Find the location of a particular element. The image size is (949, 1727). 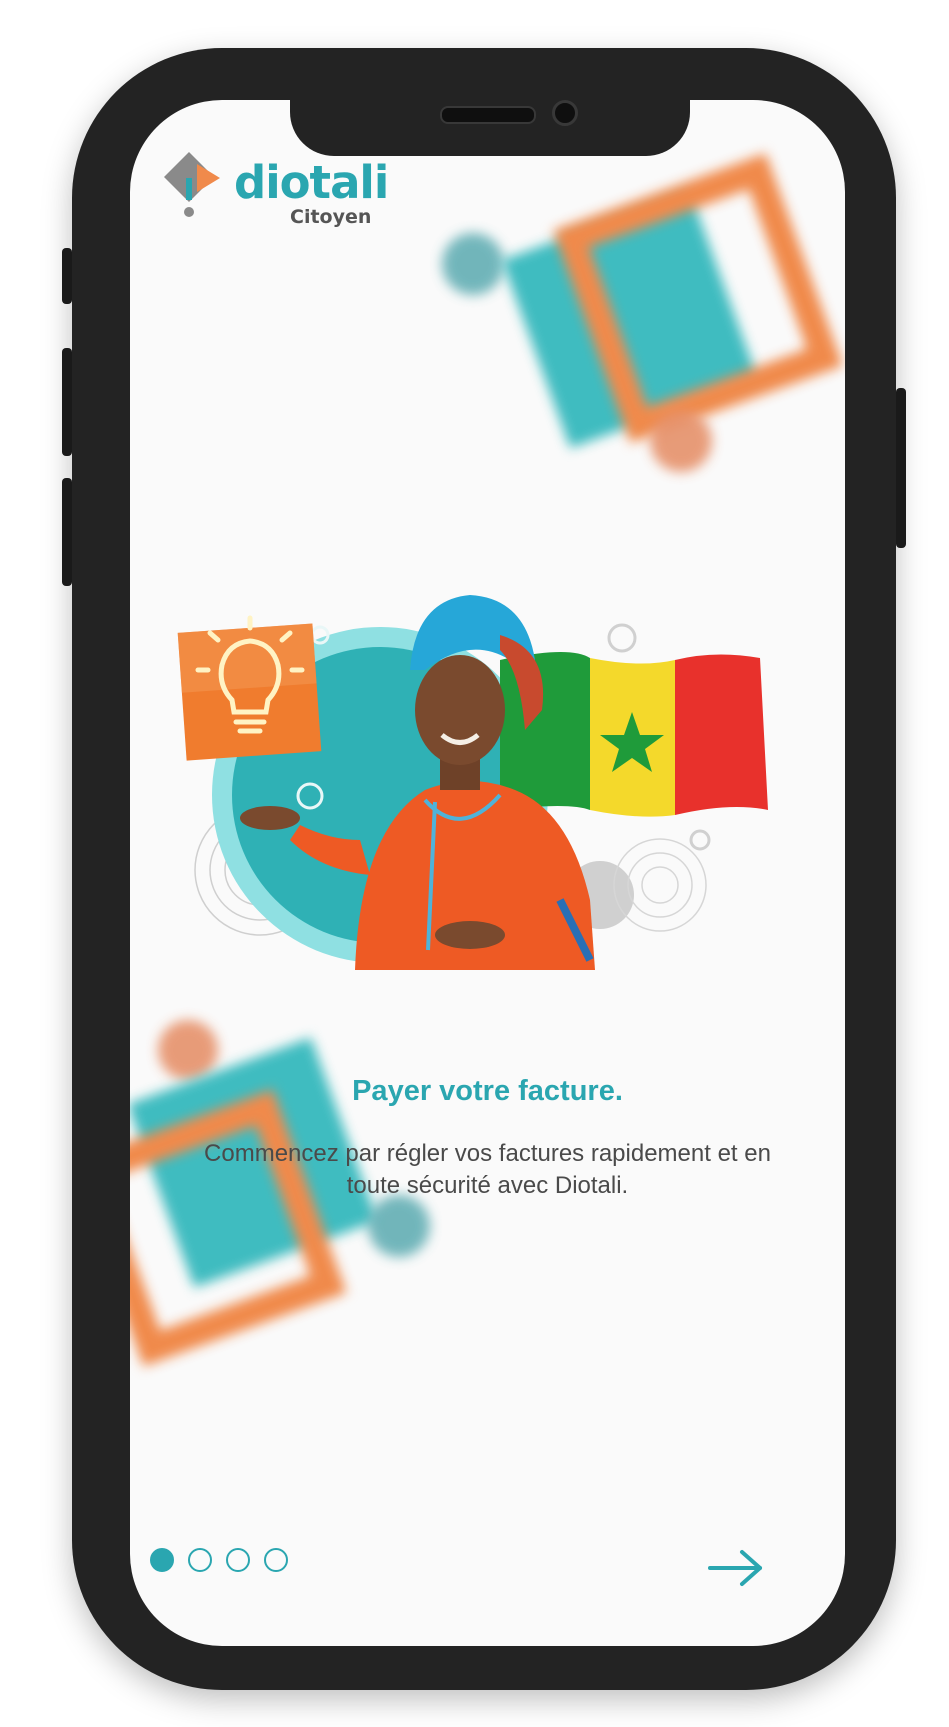

logo-mark-icon is located at coordinates (192, 184).